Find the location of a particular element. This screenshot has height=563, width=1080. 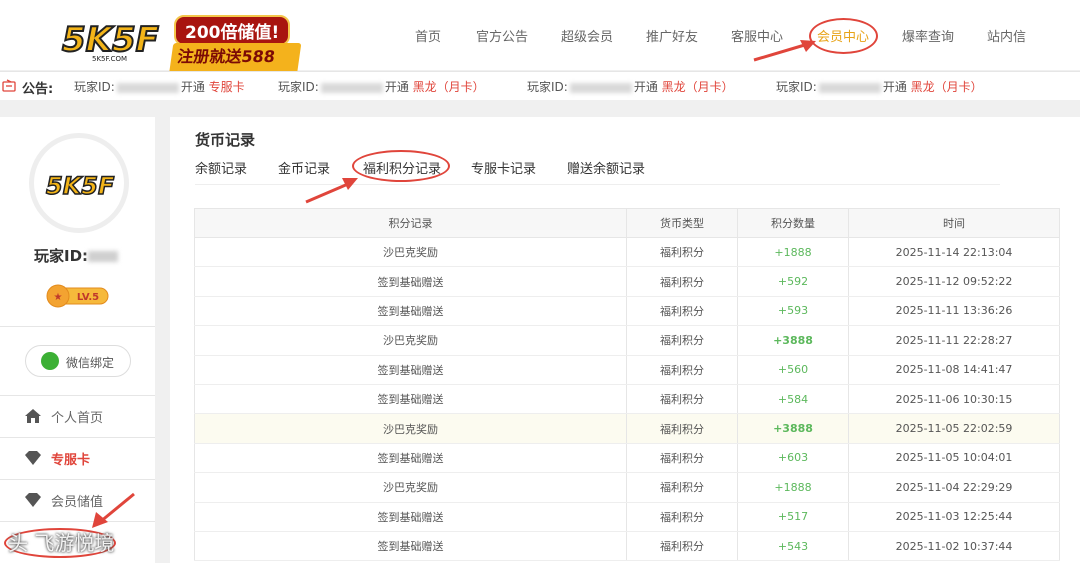

avatar-logo-icon: 5K5F is located at coordinates (80, 186).